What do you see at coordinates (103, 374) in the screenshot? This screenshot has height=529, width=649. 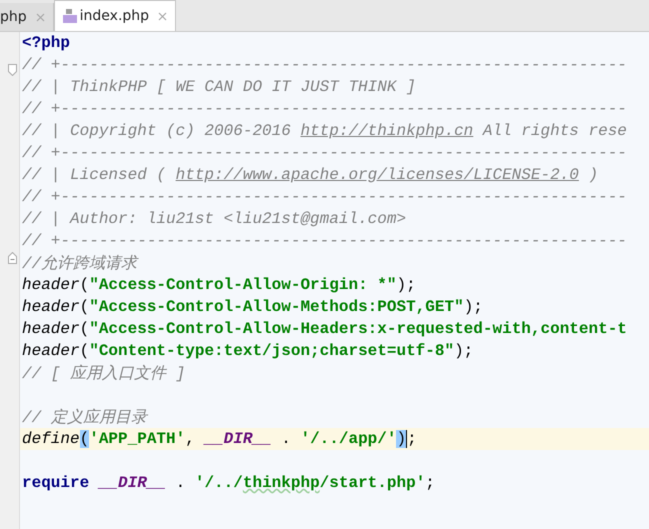 I see `code-line: // [ 应用入口文件 ]` at bounding box center [103, 374].